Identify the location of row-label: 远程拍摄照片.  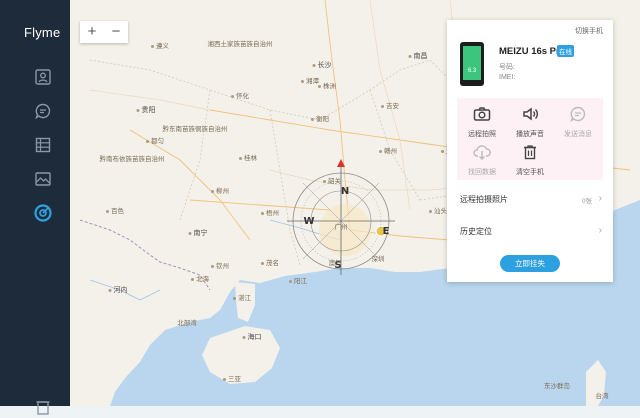
(484, 199).